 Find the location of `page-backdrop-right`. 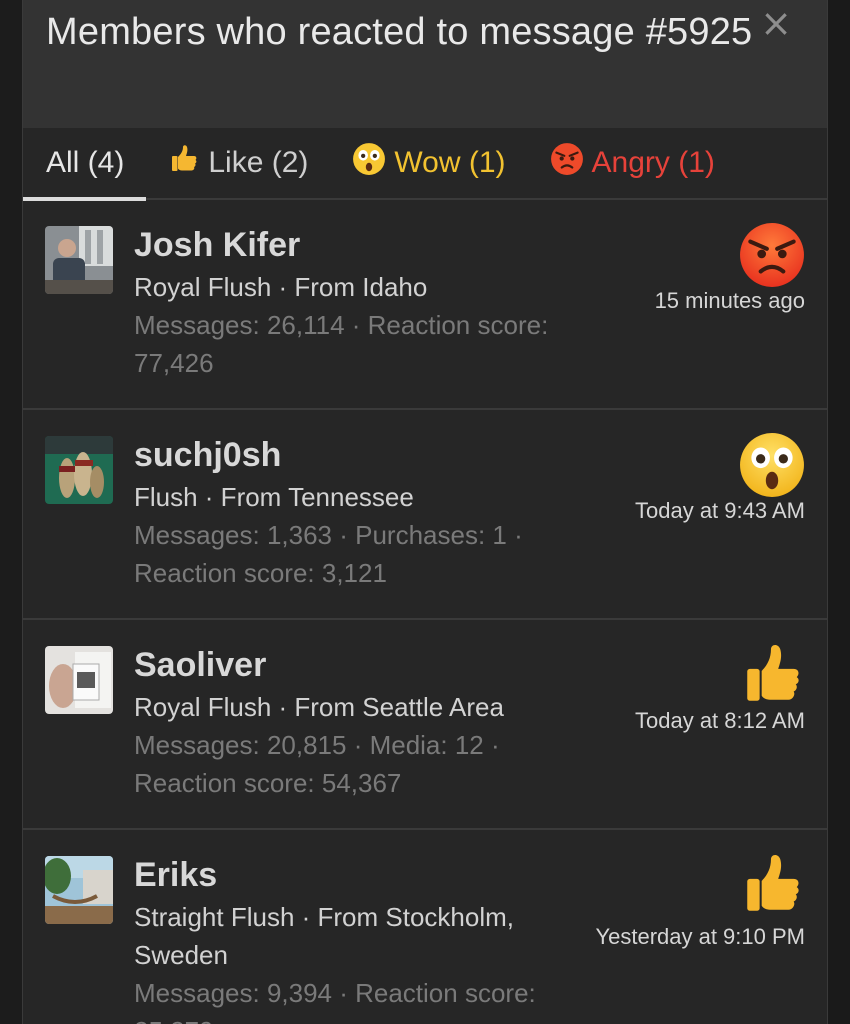

page-backdrop-right is located at coordinates (839, 512).